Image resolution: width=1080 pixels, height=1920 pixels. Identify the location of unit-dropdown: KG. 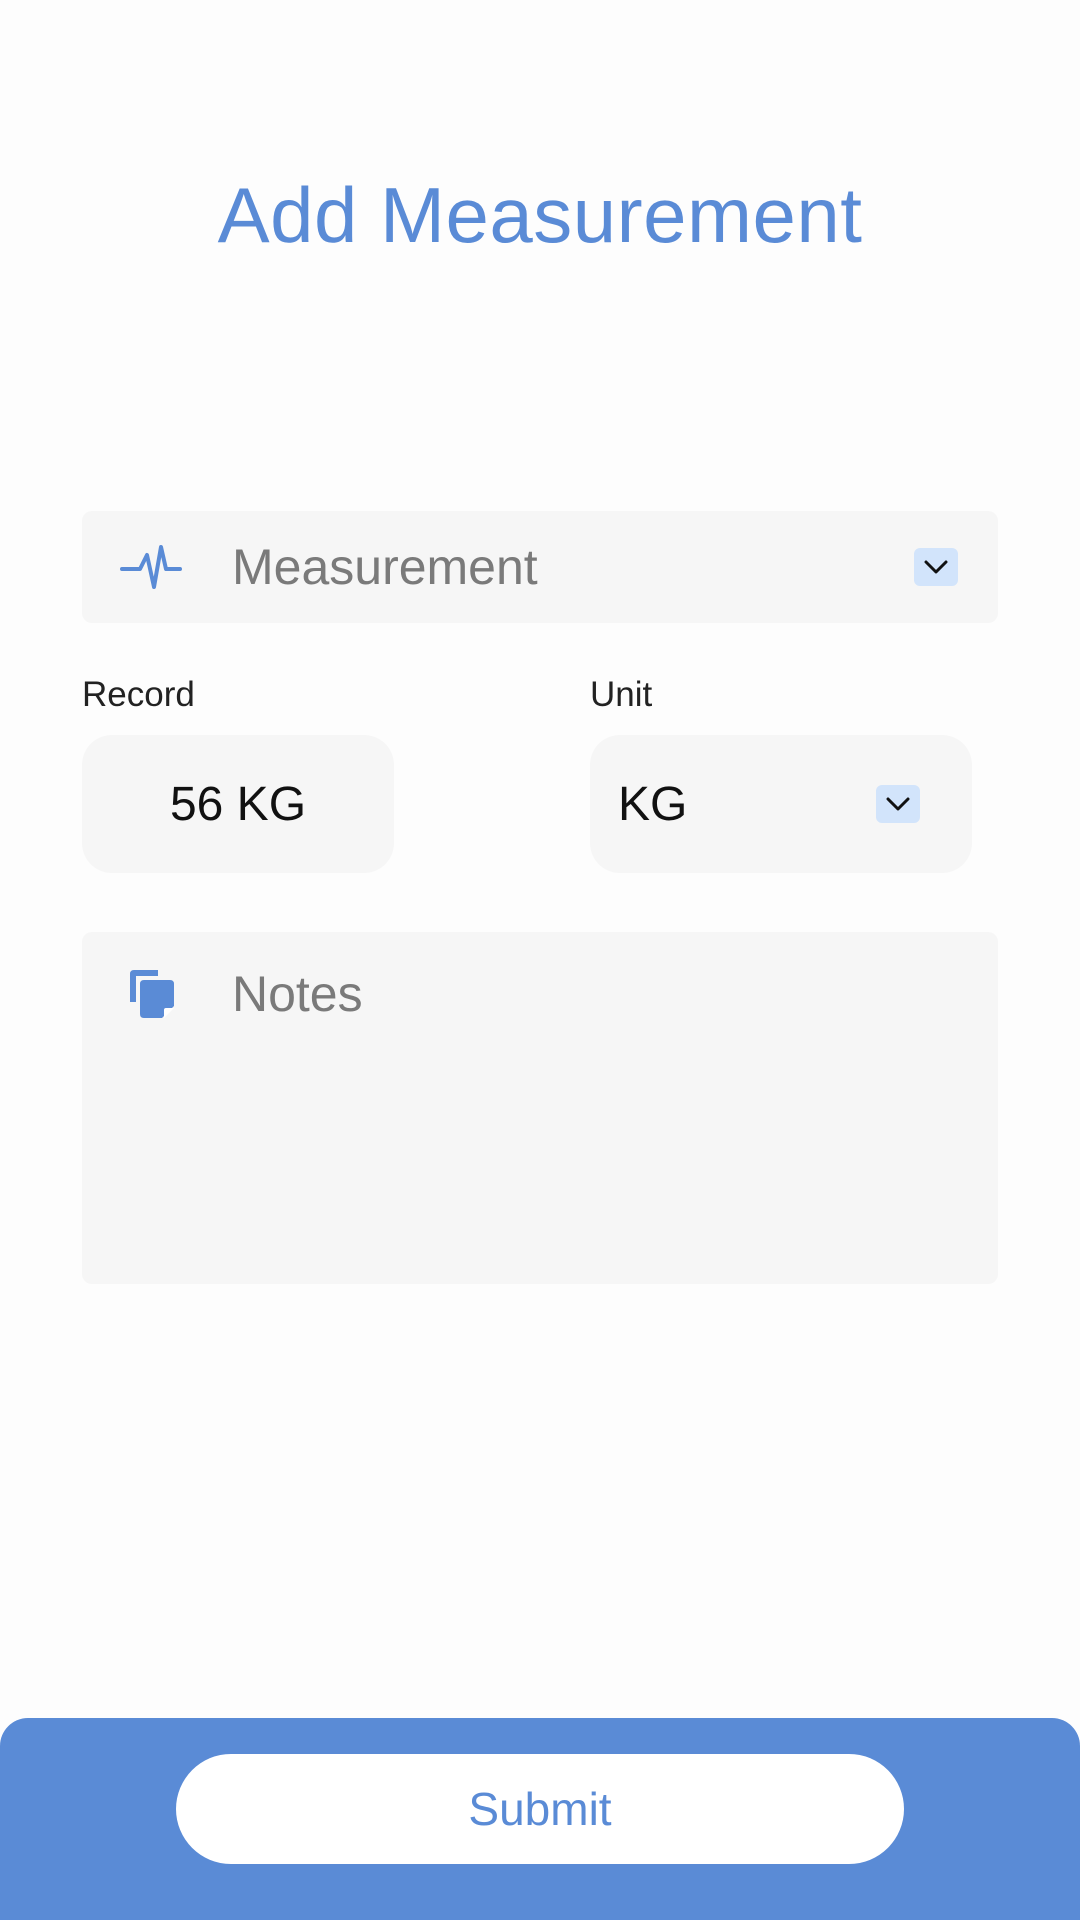
(781, 804).